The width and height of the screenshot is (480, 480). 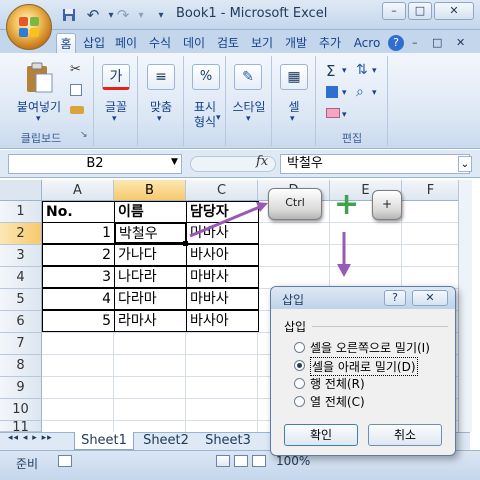 What do you see at coordinates (218, 118) in the screenshot?
I see `number-format-dropdown-icon: ▾` at bounding box center [218, 118].